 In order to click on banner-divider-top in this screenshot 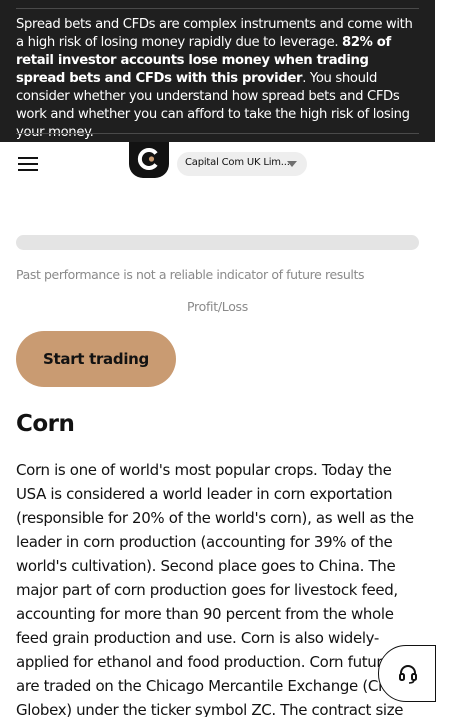, I will do `click(217, 8)`.